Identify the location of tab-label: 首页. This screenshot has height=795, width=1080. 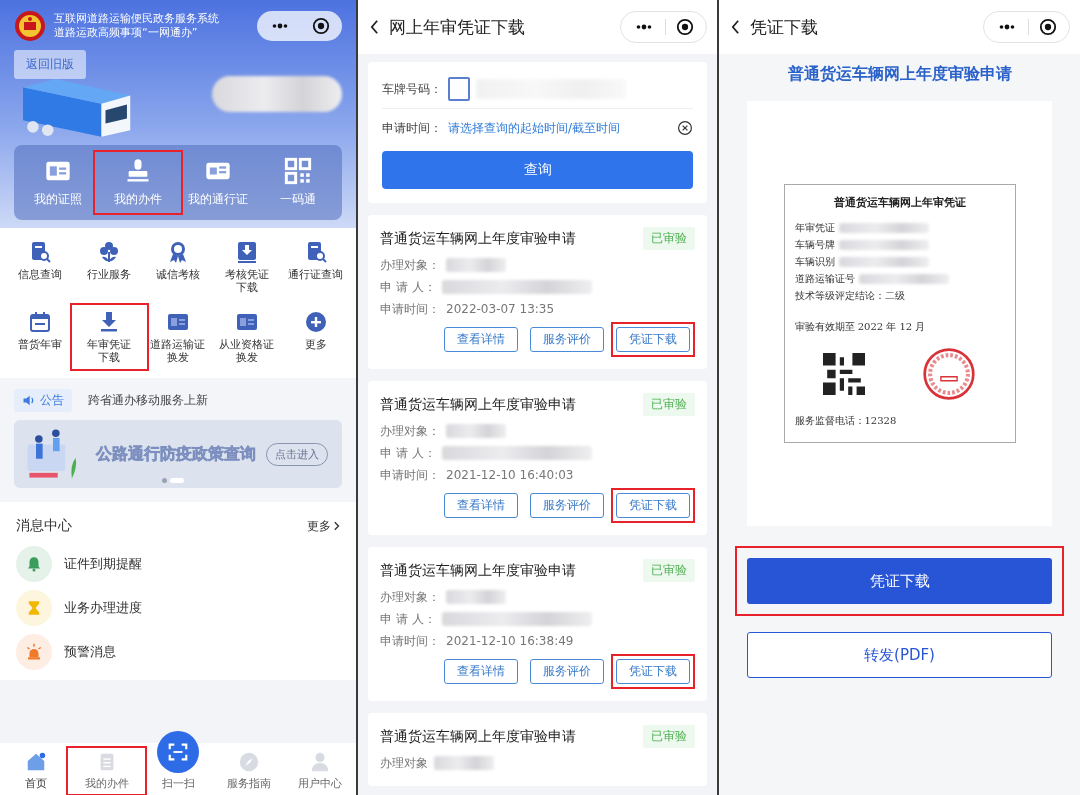
(35, 783).